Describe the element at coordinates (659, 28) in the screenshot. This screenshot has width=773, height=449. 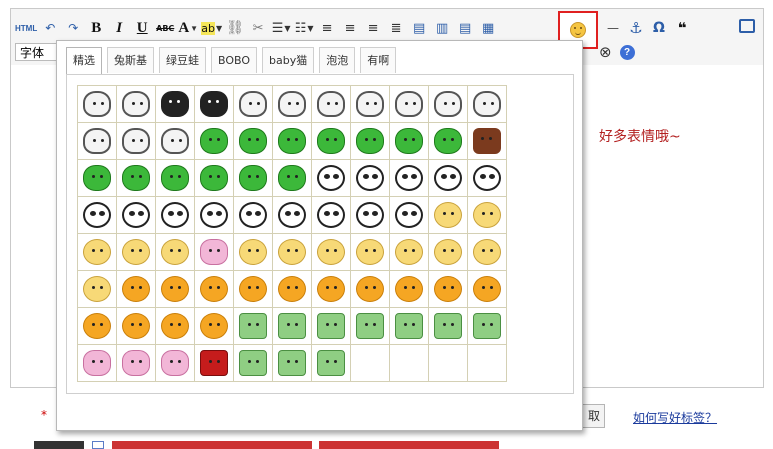
I see `special-char-button: Ω` at that location.